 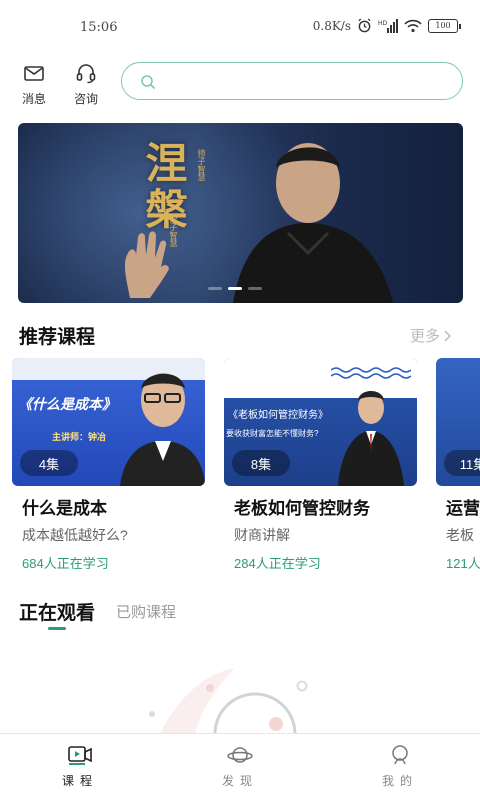 I want to click on user-icon, so click(x=400, y=755).